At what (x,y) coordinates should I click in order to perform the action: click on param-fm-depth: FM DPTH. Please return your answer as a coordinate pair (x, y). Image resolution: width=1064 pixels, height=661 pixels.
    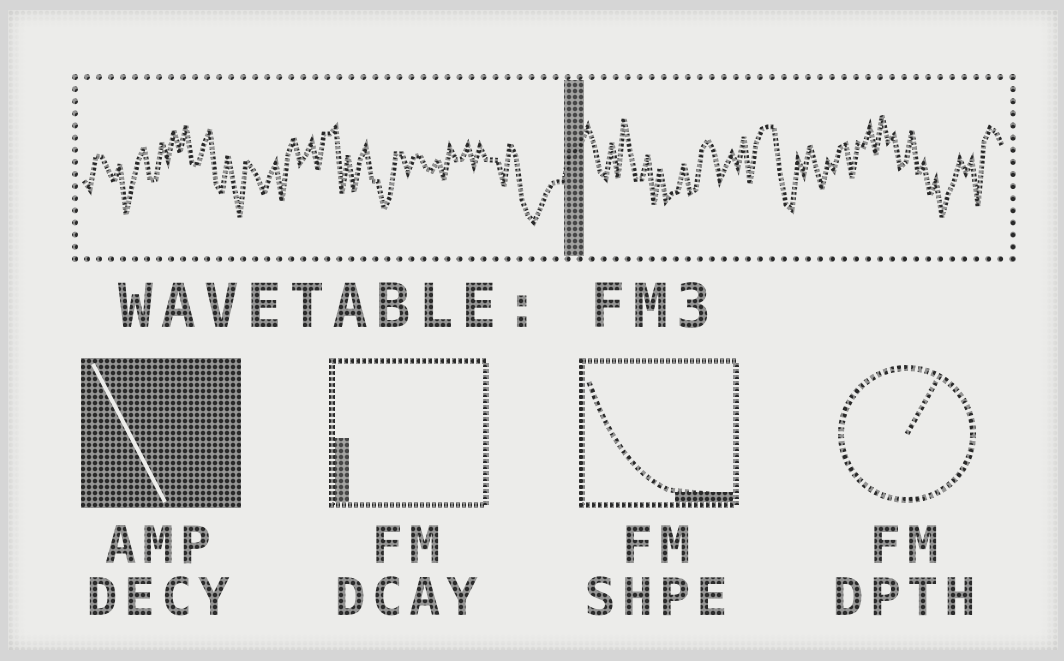
    Looking at the image, I should click on (907, 491).